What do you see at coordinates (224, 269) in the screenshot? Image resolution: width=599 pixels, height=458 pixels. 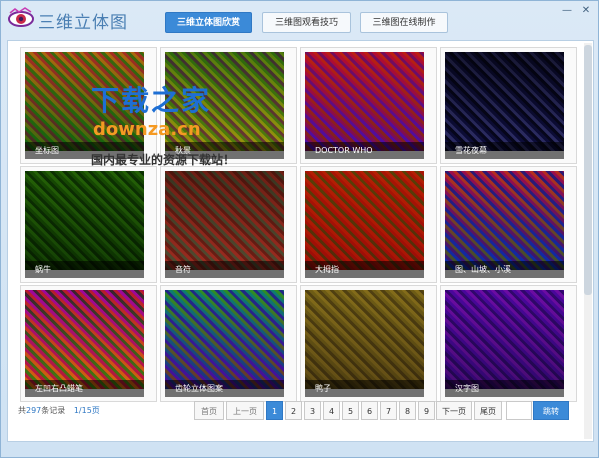 I see `gallery-caption: 音符` at bounding box center [224, 269].